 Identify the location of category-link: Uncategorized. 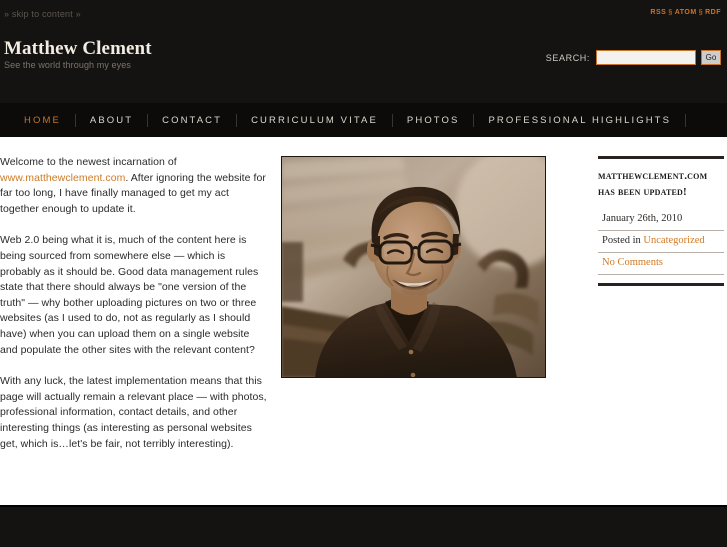
(673, 240).